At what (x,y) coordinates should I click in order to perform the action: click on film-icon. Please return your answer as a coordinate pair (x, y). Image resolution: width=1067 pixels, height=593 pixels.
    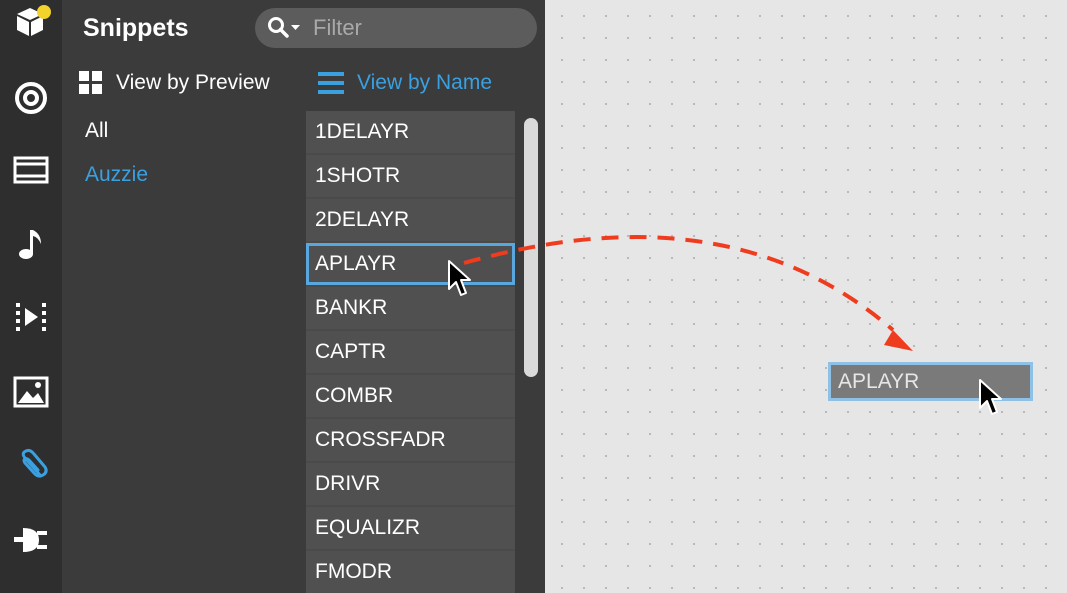
    Looking at the image, I should click on (31, 170).